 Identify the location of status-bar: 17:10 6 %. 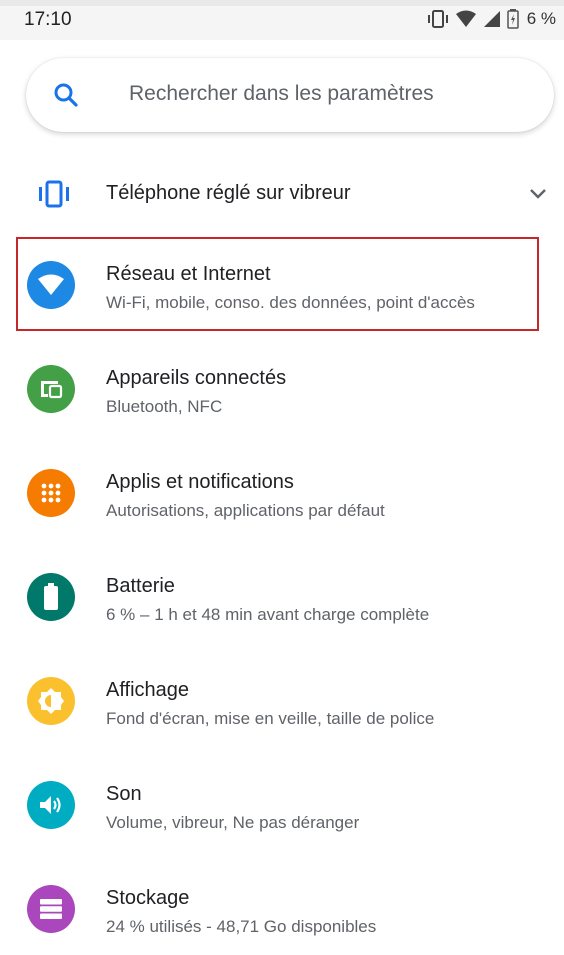
(282, 20).